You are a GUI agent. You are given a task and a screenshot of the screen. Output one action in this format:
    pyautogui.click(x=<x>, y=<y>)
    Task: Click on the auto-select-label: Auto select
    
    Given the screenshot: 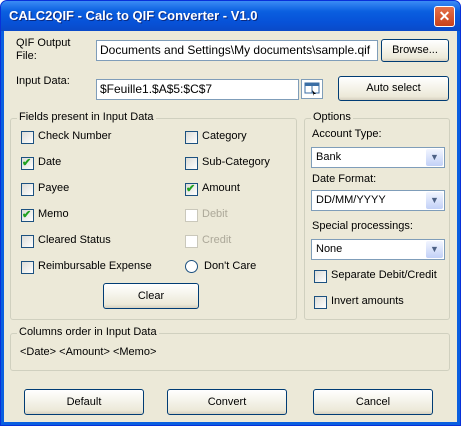 What is the action you would take?
    pyautogui.click(x=393, y=88)
    